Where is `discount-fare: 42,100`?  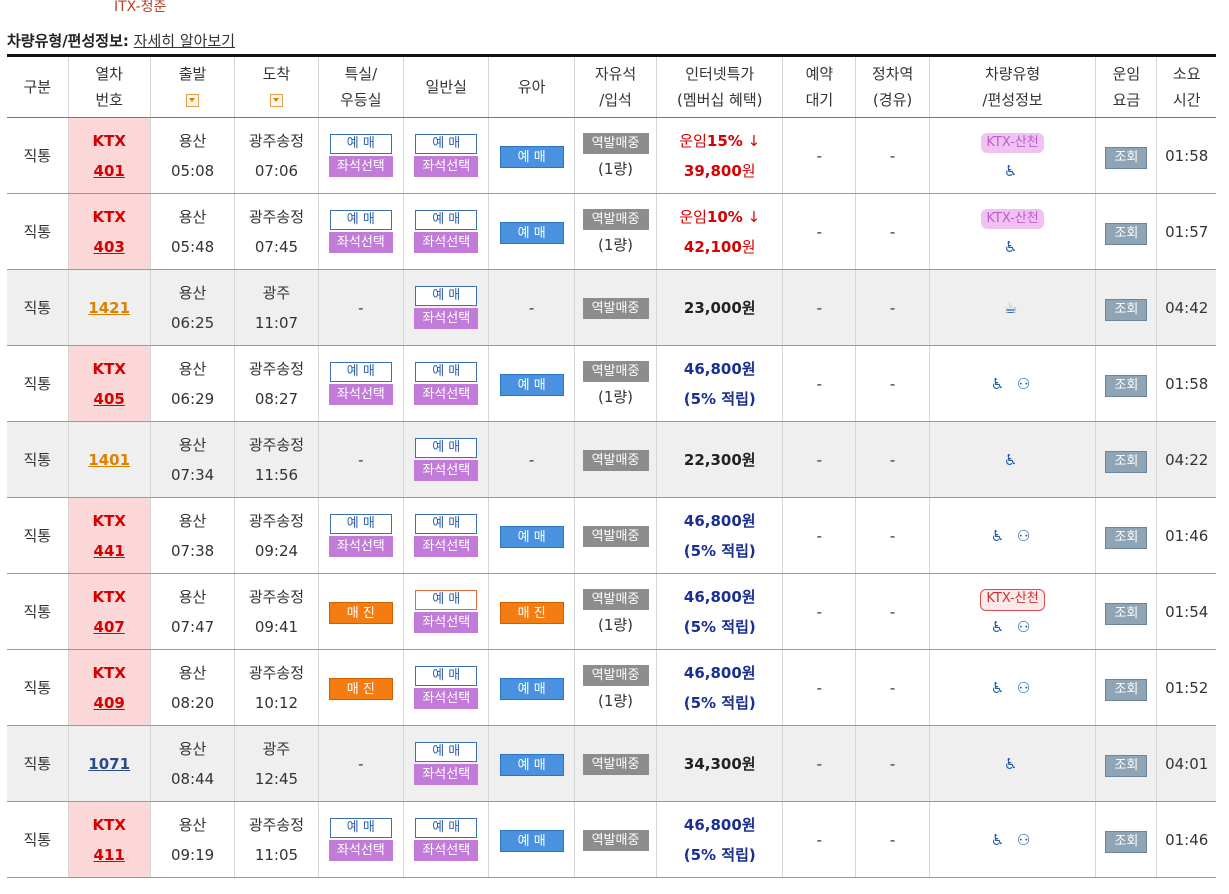
discount-fare: 42,100 is located at coordinates (712, 246).